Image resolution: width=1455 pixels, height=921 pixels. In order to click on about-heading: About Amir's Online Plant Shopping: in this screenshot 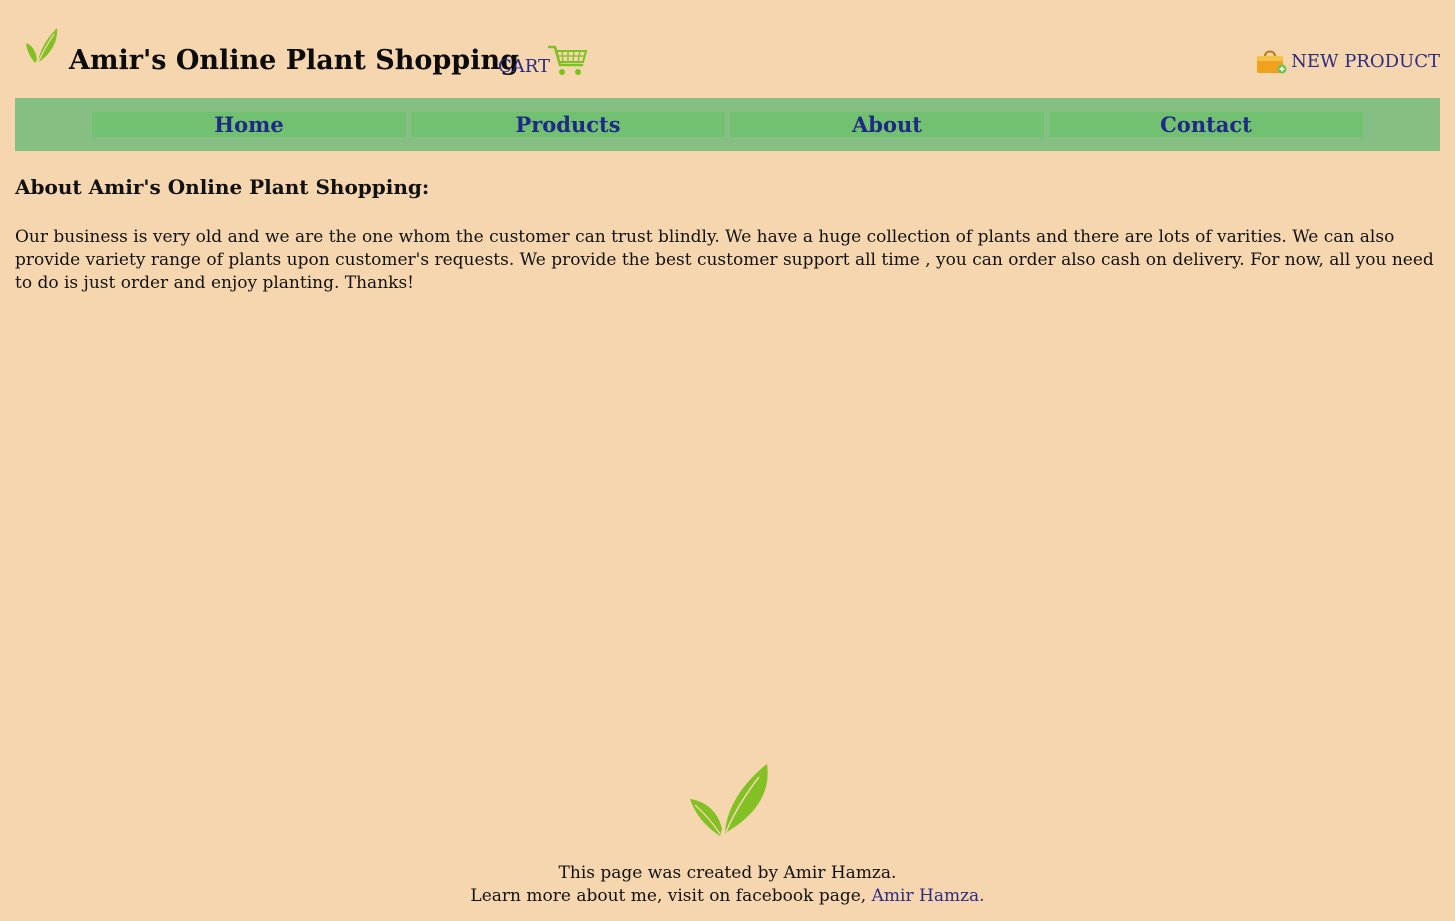, I will do `click(222, 187)`.